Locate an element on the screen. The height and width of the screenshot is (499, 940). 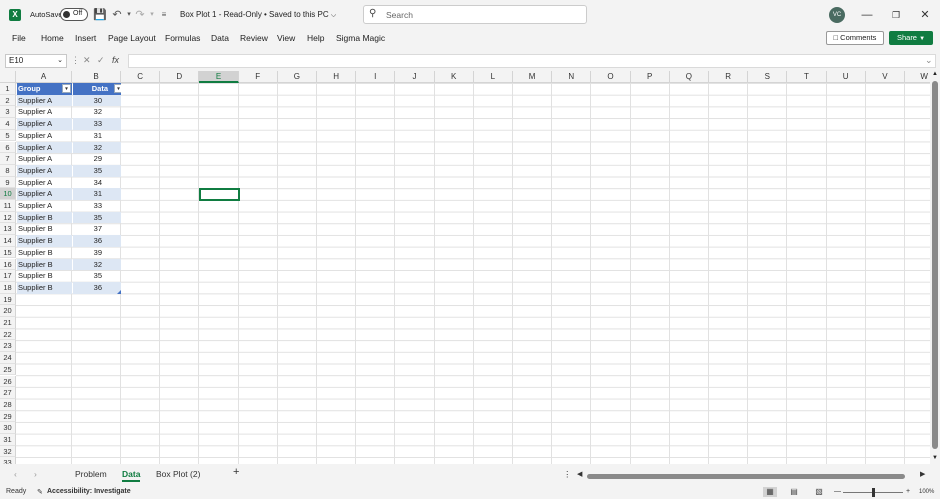
accessibility-status: Accessibility: Investigate is located at coordinates (89, 491).